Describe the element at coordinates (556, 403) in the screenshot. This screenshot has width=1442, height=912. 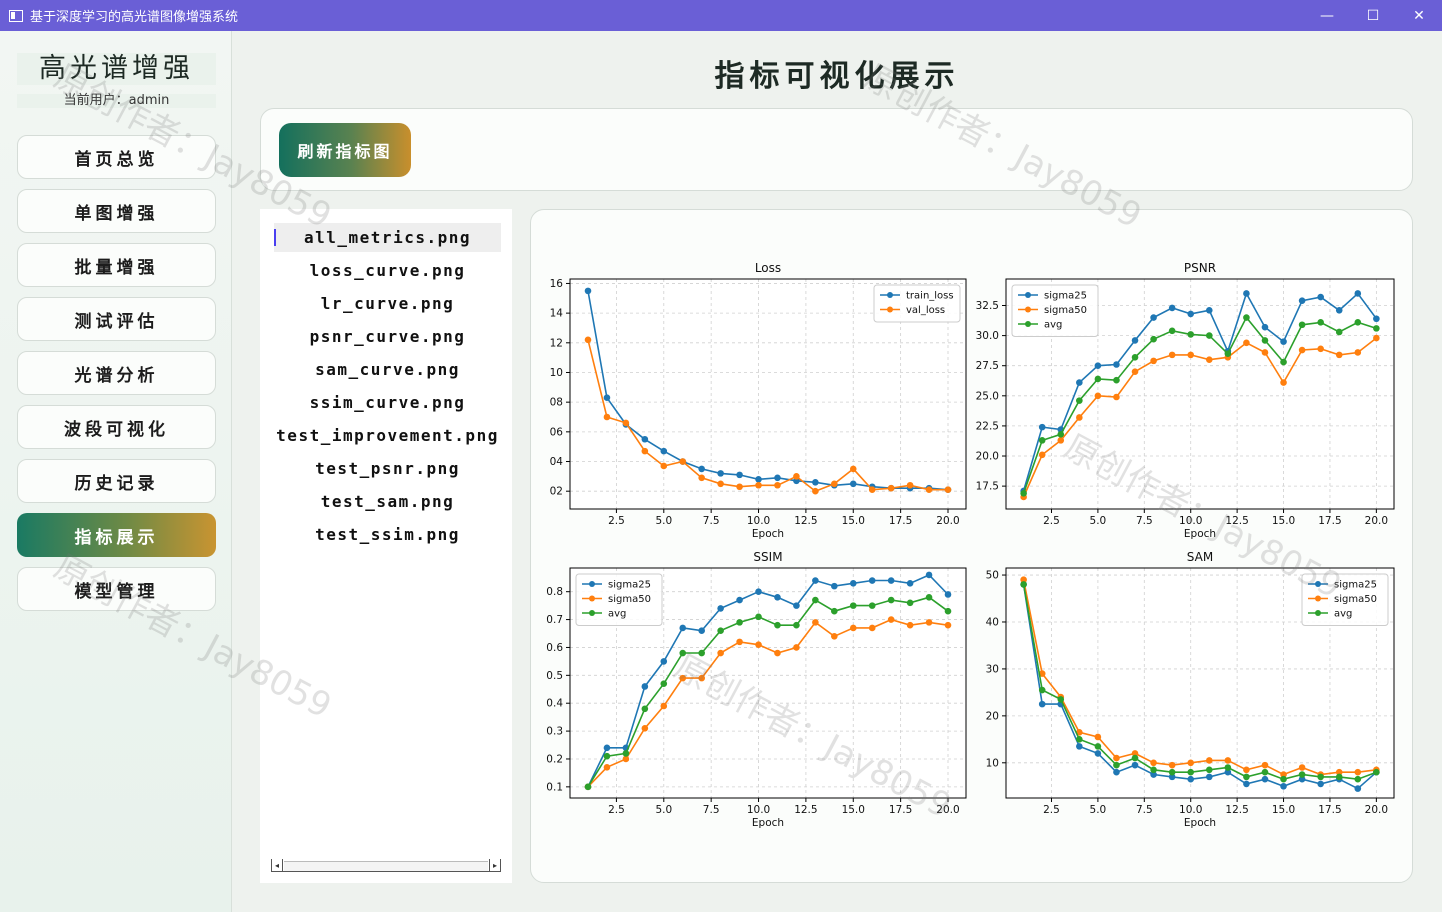
I see `y-tick-label: 08` at that location.